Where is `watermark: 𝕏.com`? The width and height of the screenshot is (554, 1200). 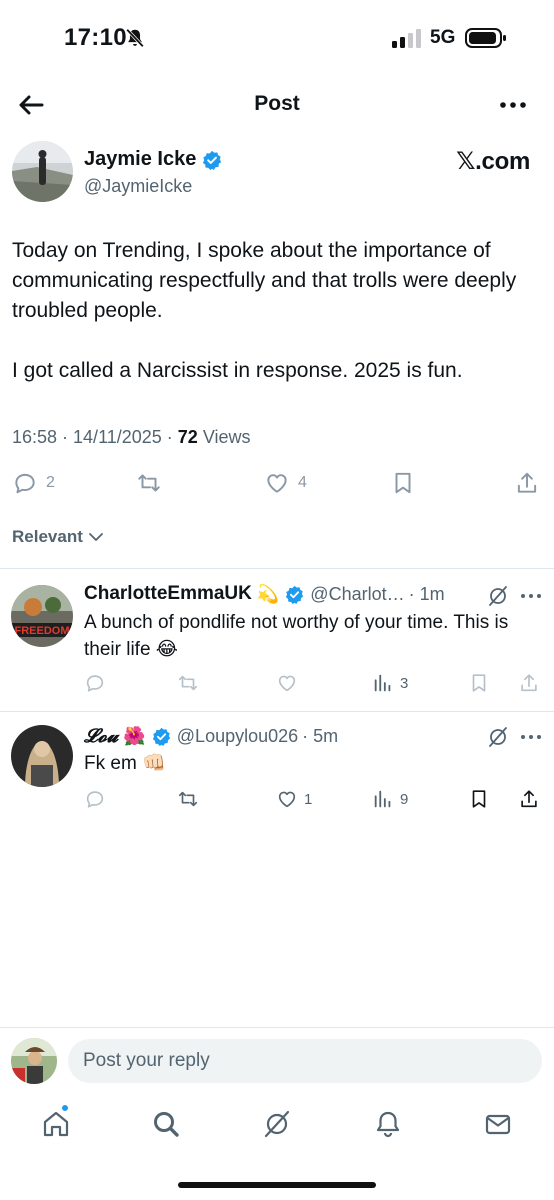
watermark: 𝕏.com is located at coordinates (493, 161).